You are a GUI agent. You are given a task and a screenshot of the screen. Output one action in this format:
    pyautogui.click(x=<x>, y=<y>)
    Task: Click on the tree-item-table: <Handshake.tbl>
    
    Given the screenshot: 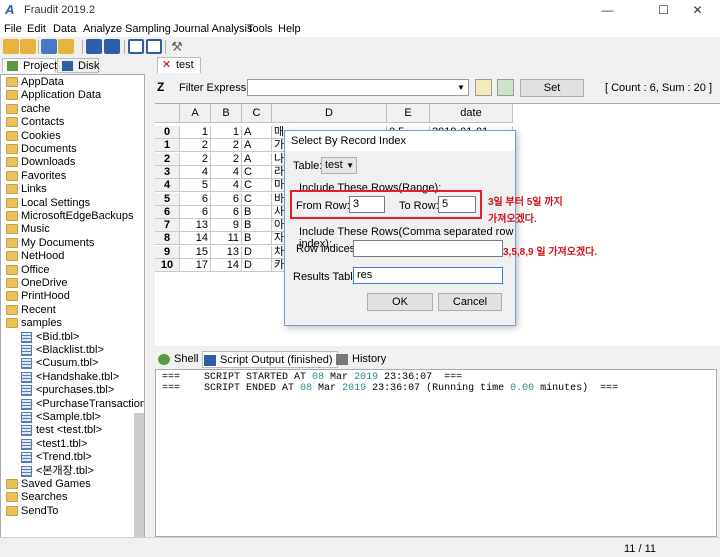 What is the action you would take?
    pyautogui.click(x=70, y=377)
    